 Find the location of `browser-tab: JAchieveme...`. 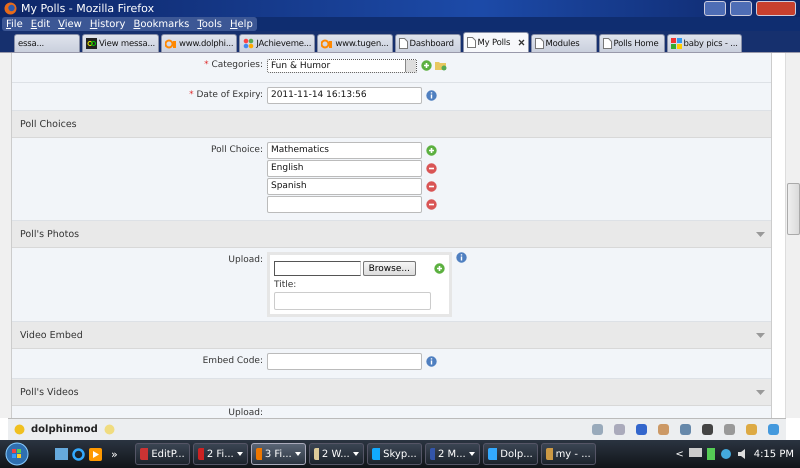

browser-tab: JAchieveme... is located at coordinates (277, 43).